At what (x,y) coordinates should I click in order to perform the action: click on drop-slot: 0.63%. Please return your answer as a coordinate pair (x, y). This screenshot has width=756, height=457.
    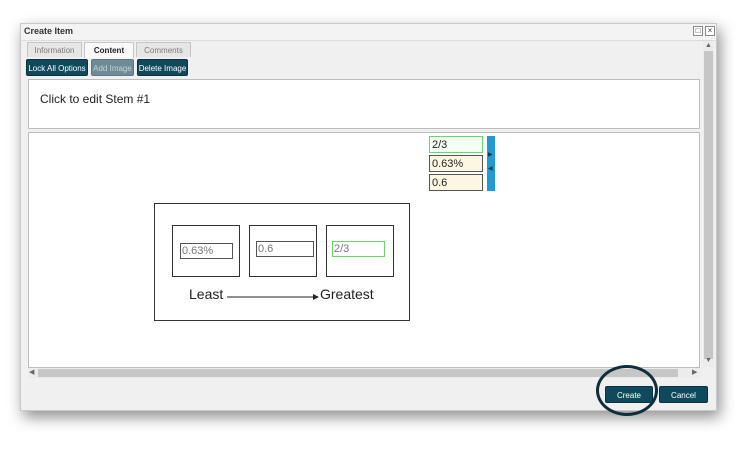
    Looking at the image, I should click on (206, 251).